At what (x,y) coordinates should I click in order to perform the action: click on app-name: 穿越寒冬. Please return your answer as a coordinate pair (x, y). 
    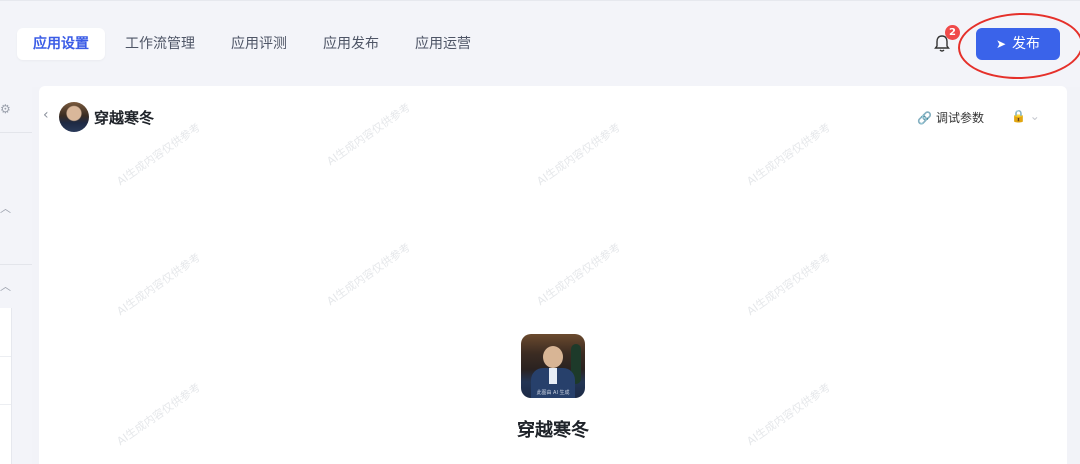
    Looking at the image, I should click on (553, 430).